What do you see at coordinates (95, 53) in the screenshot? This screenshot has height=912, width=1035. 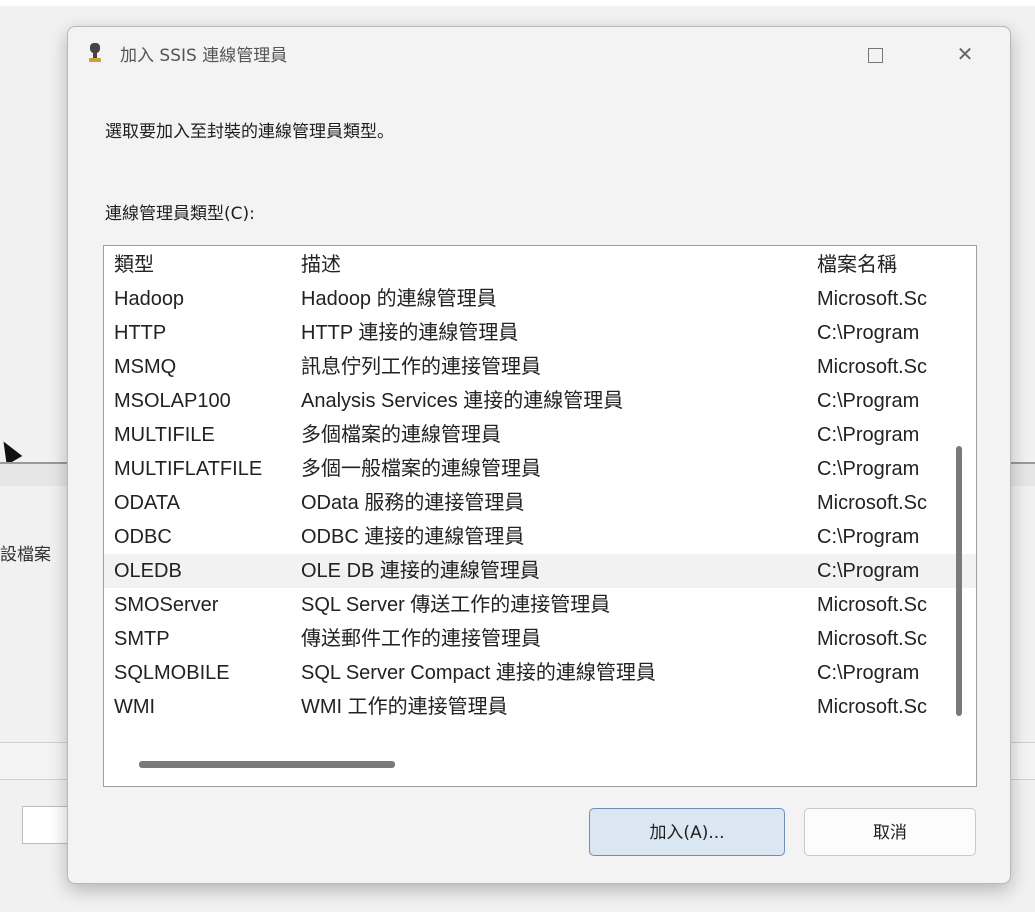 I see `connection-plug-icon` at bounding box center [95, 53].